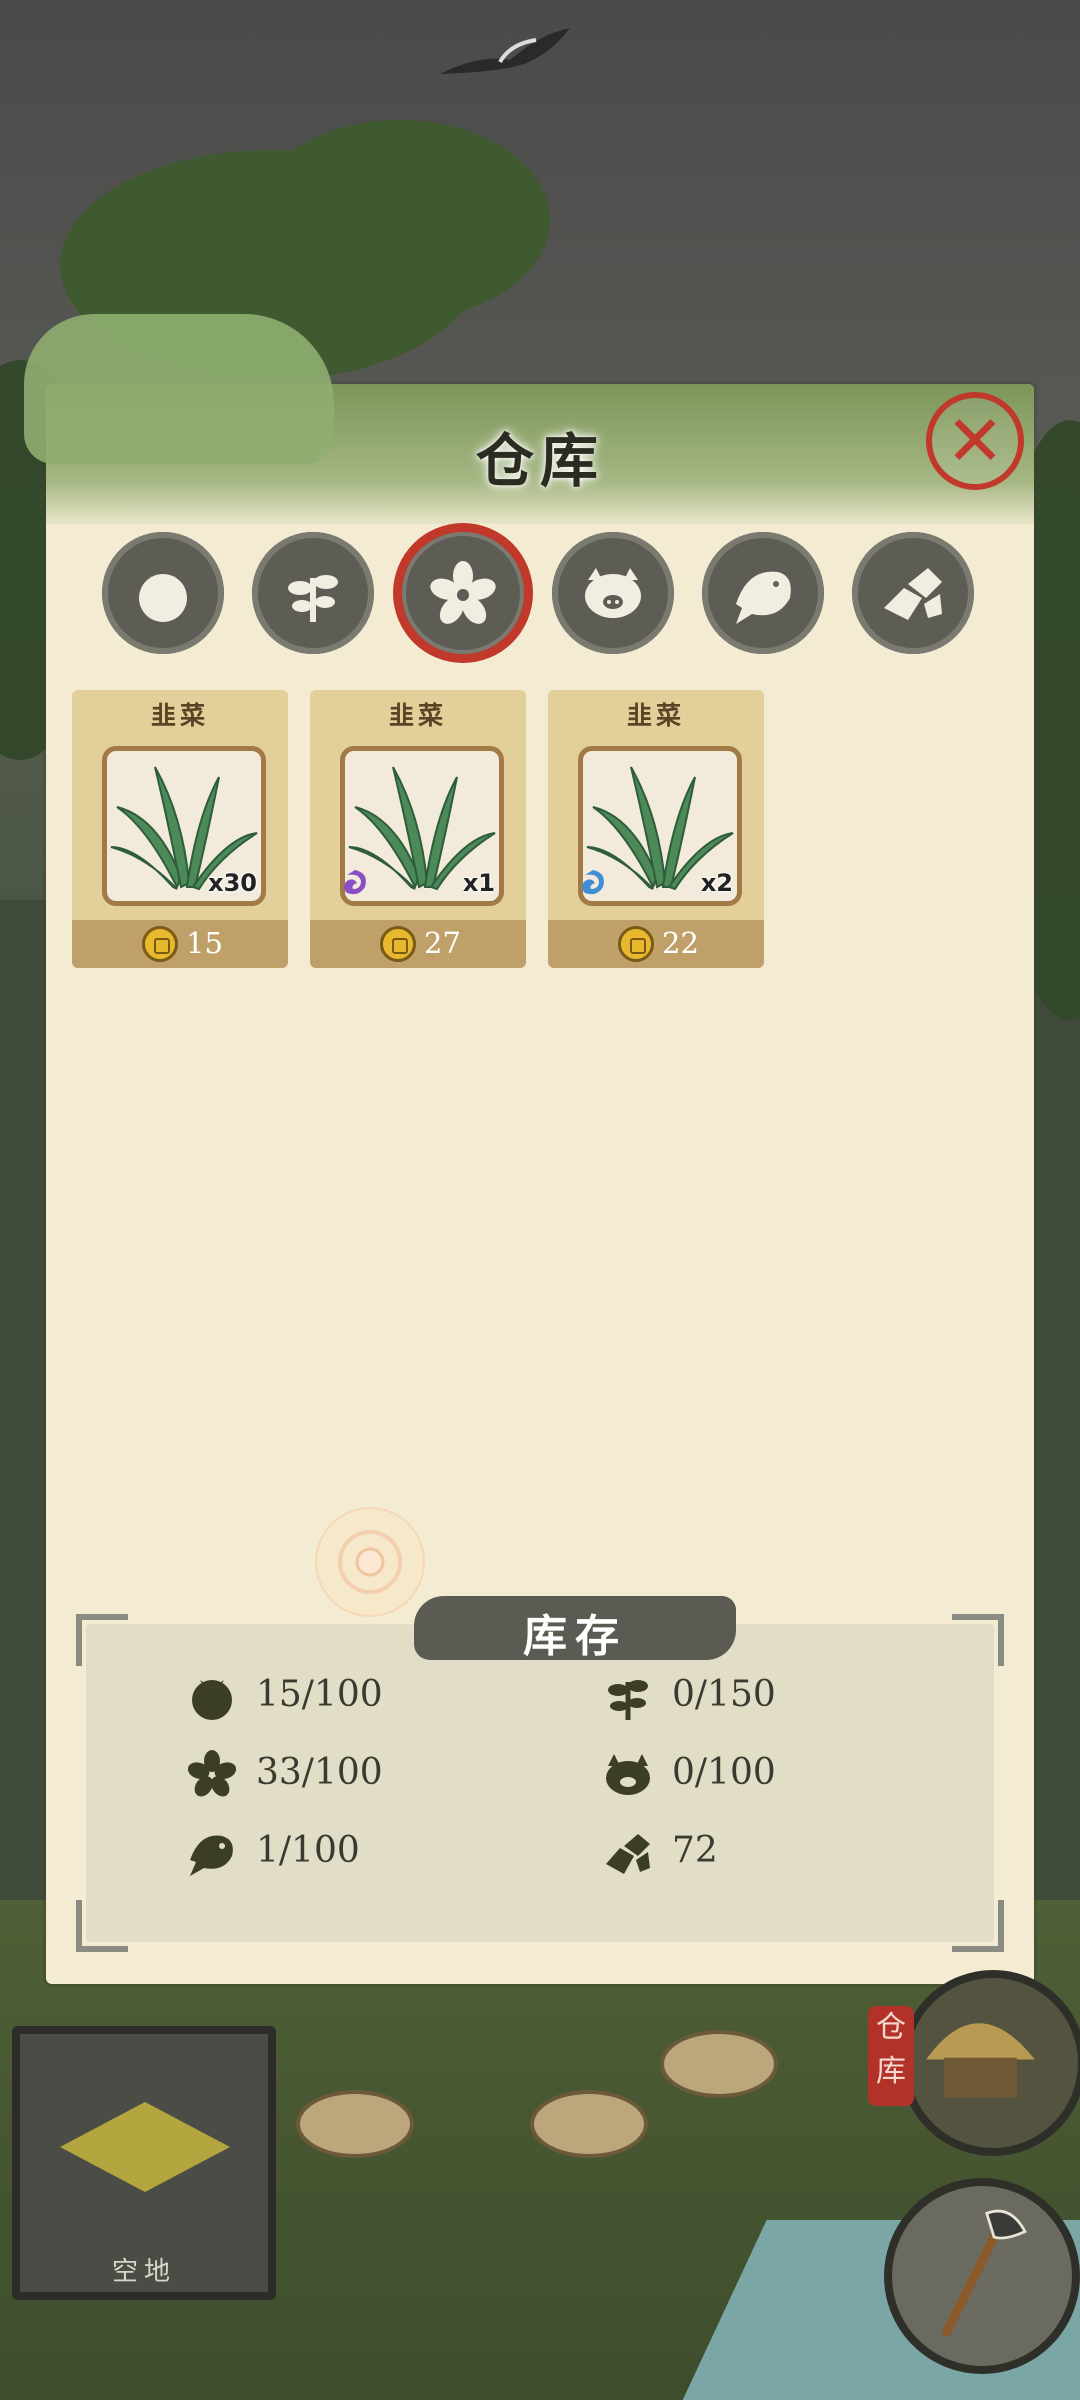 The width and height of the screenshot is (1080, 2400). What do you see at coordinates (232, 883) in the screenshot?
I see `item-quantity: x30` at bounding box center [232, 883].